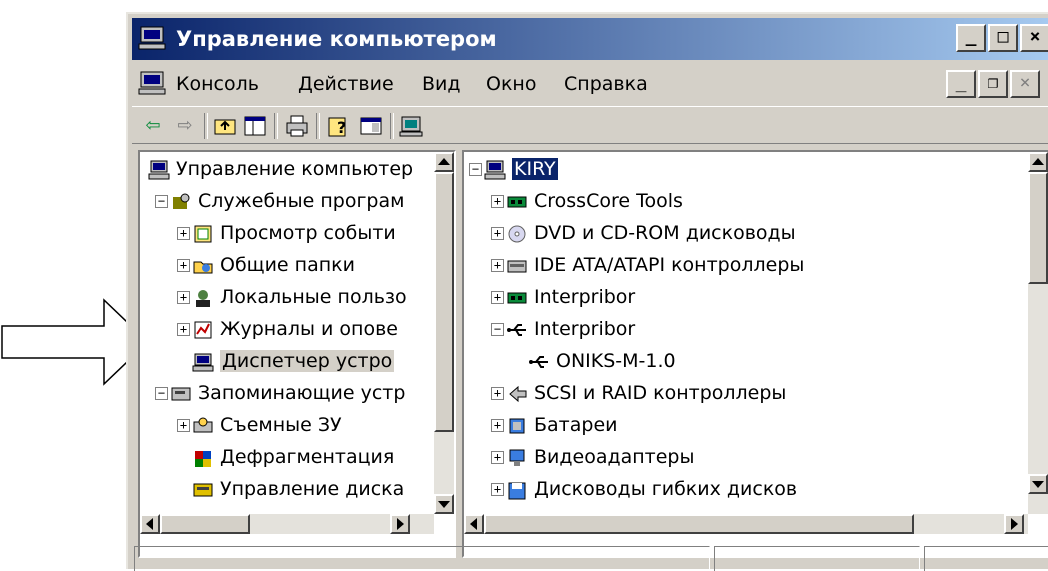 The image size is (1048, 571). Describe the element at coordinates (651, 489) in the screenshot. I see `tree-item: Дисководы гибких дисков` at that location.